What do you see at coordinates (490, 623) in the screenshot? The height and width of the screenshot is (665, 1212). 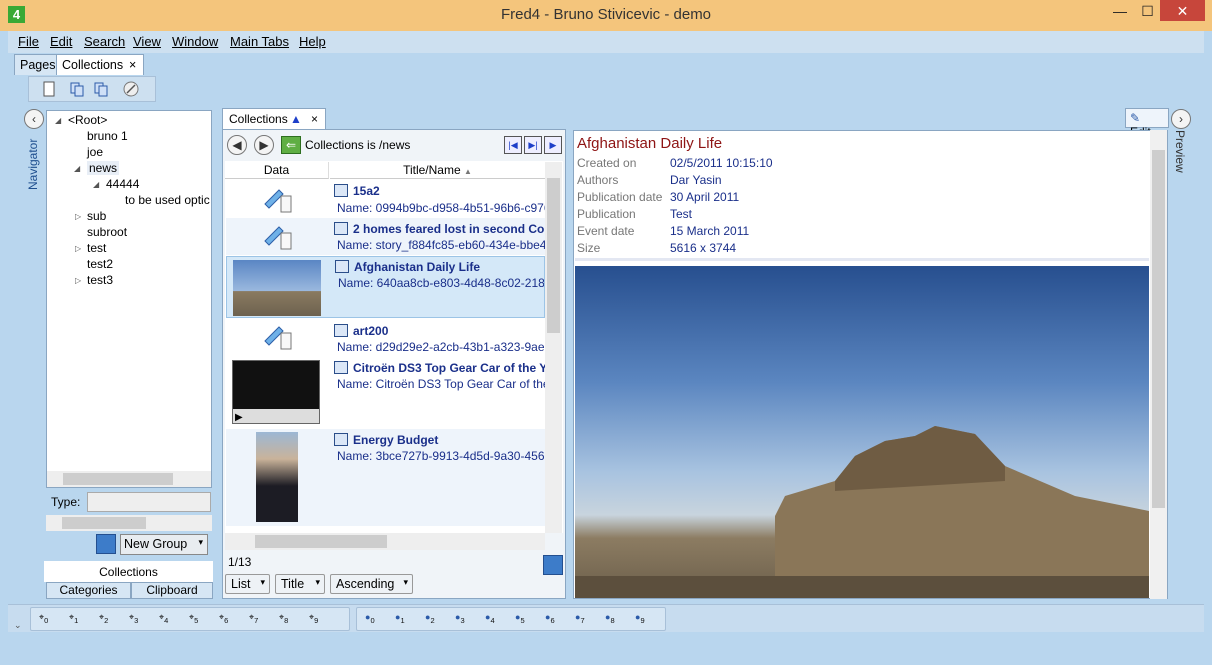 I see `globe-icon-4: ●4` at bounding box center [490, 623].